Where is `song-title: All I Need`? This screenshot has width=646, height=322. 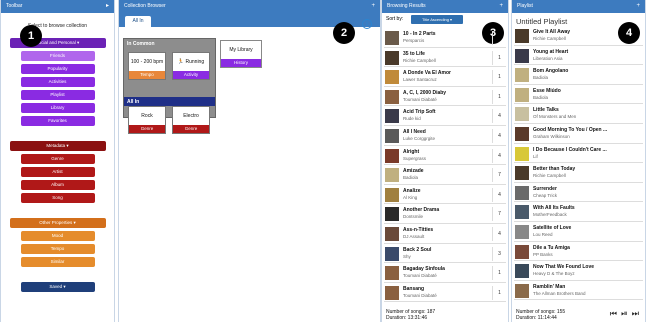 song-title: All I Need is located at coordinates (414, 131).